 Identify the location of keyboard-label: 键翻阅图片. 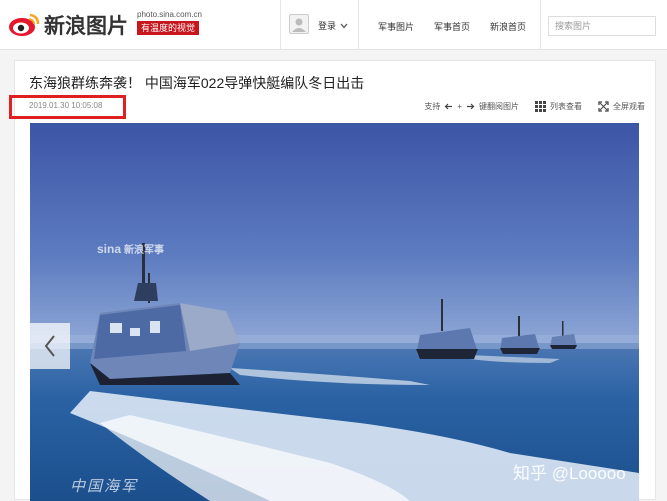
(499, 106).